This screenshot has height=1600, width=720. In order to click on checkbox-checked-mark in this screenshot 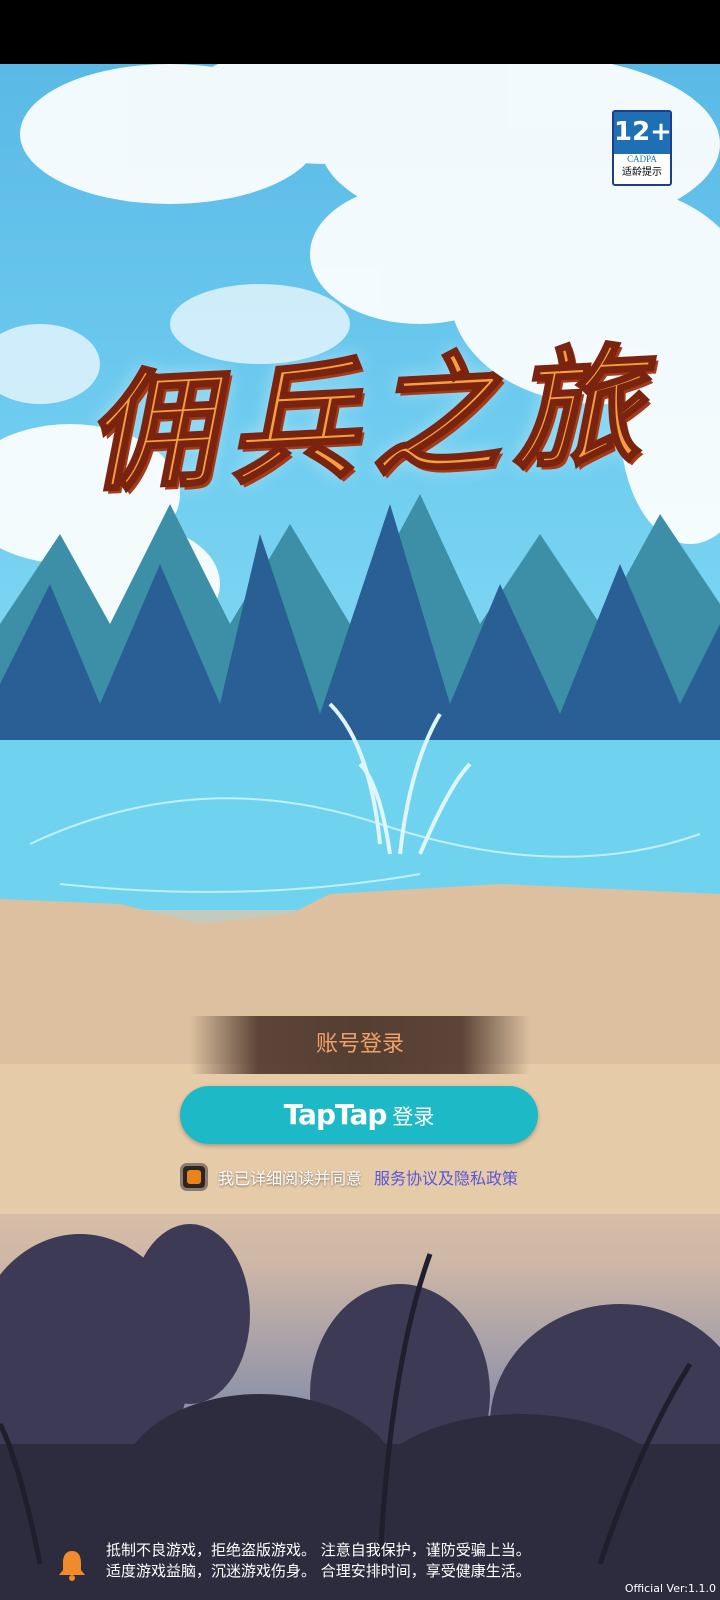, I will do `click(194, 1177)`.